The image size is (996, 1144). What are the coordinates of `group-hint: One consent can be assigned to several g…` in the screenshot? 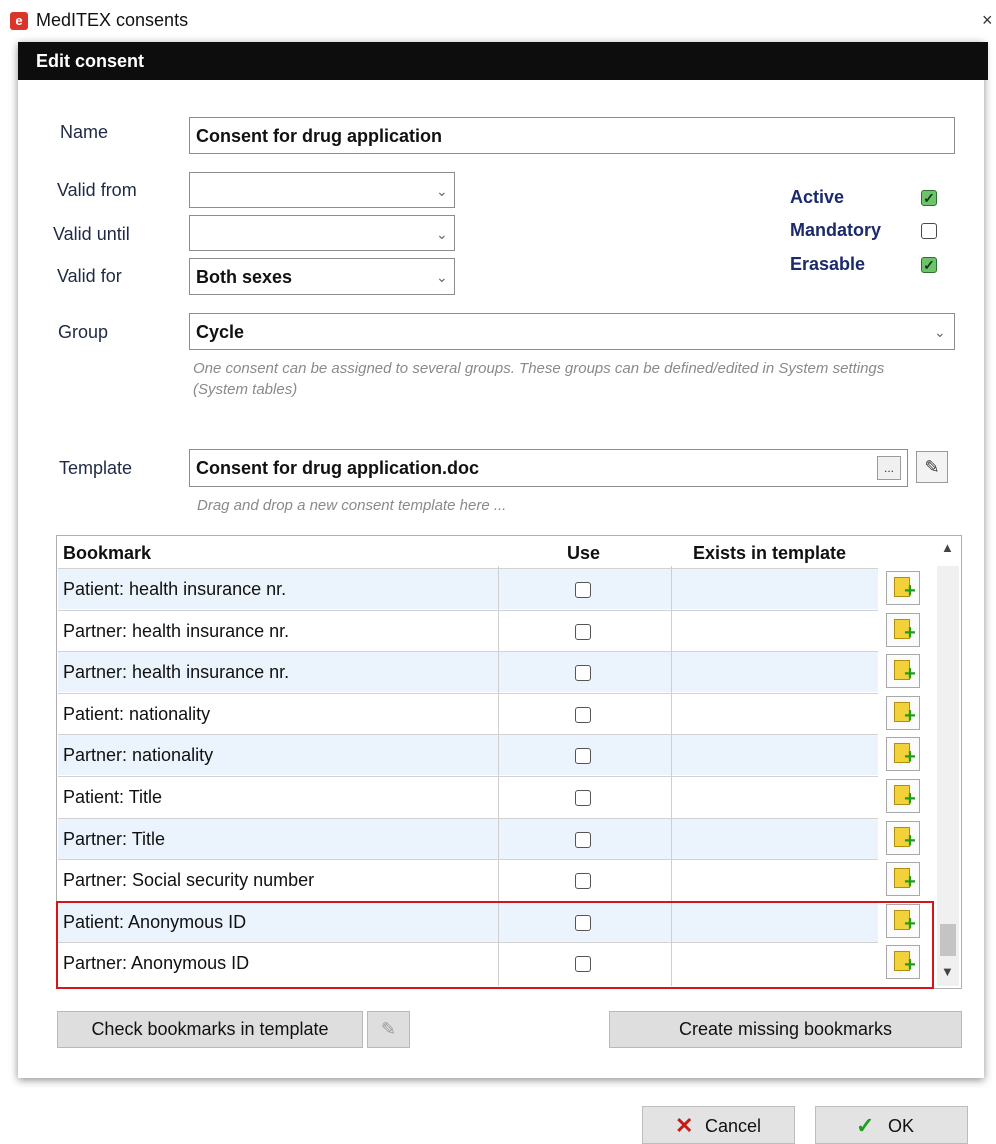 It's located at (539, 379).